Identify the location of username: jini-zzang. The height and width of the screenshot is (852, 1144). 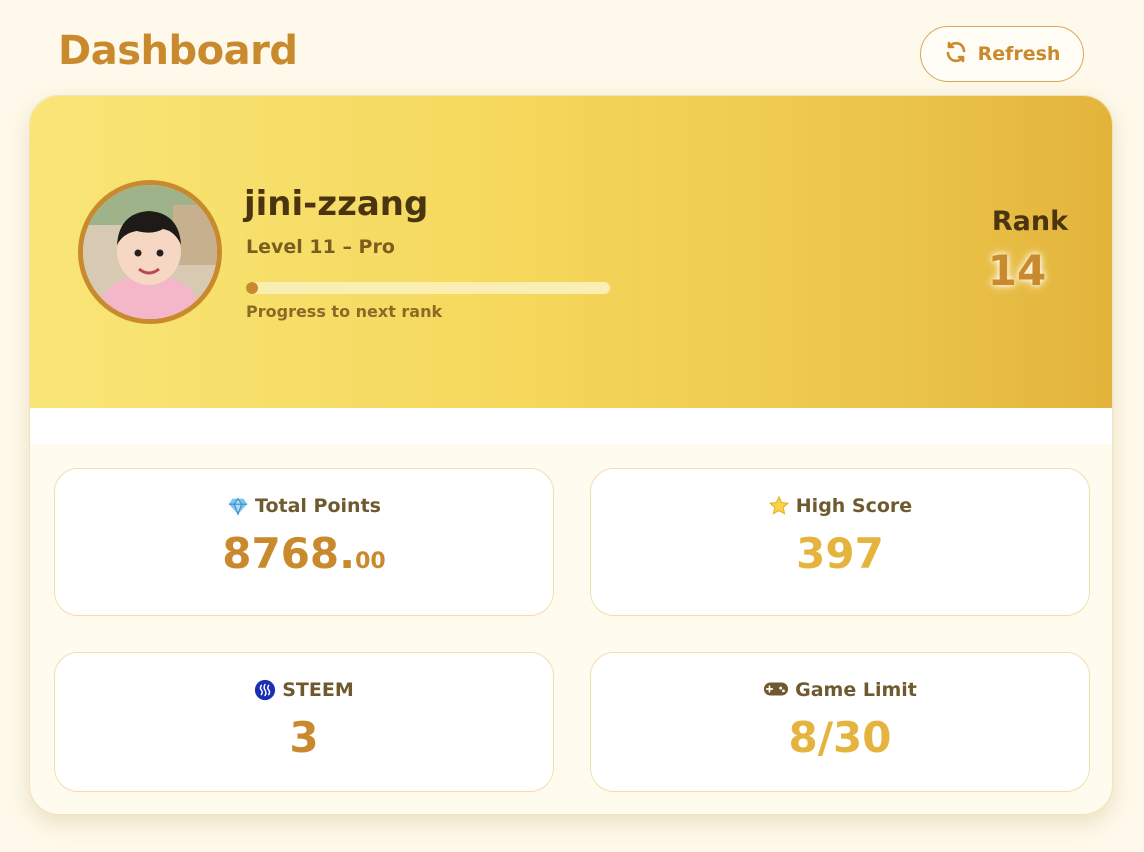
(336, 204).